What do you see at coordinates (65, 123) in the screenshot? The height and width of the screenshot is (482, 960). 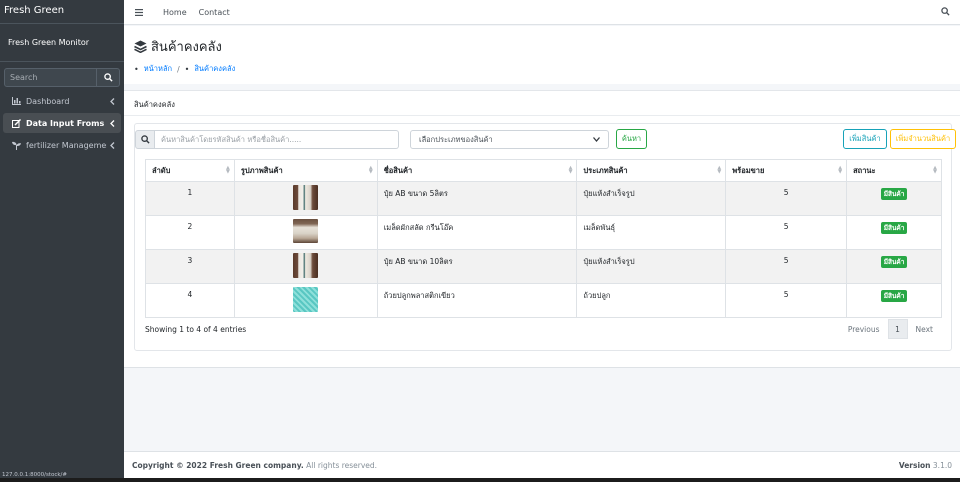 I see `sidebar-item-label: Data Input Froms` at bounding box center [65, 123].